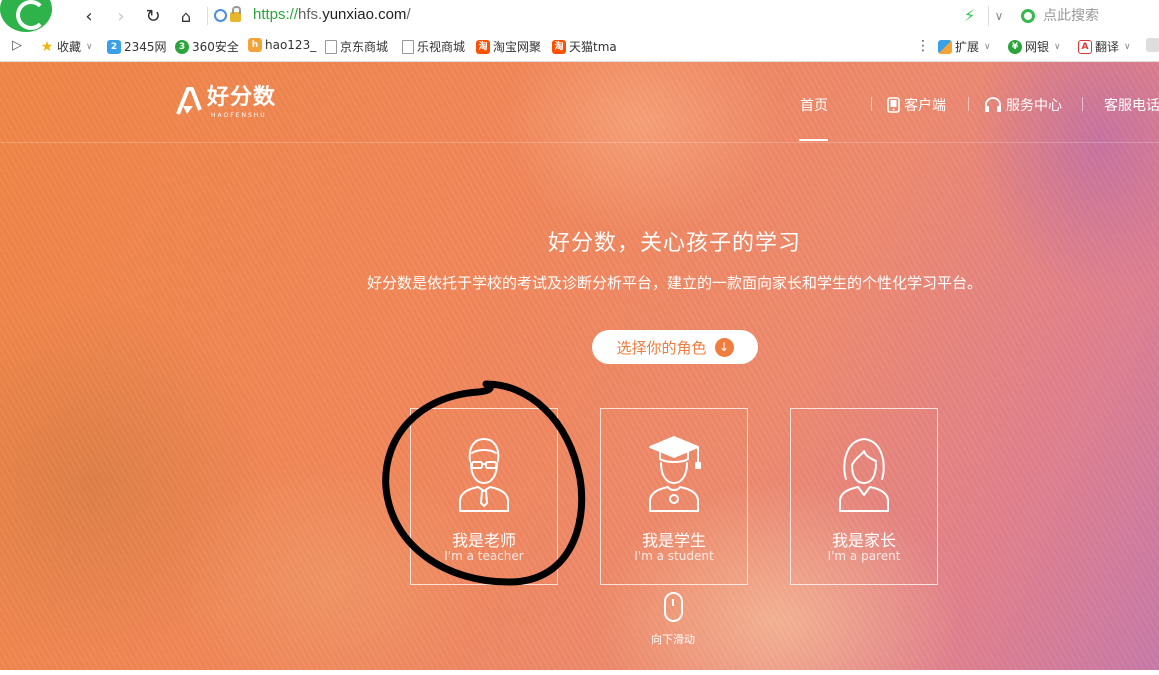 This screenshot has height=675, width=1159. Describe the element at coordinates (235, 14) in the screenshot. I see `lock-icon` at that location.